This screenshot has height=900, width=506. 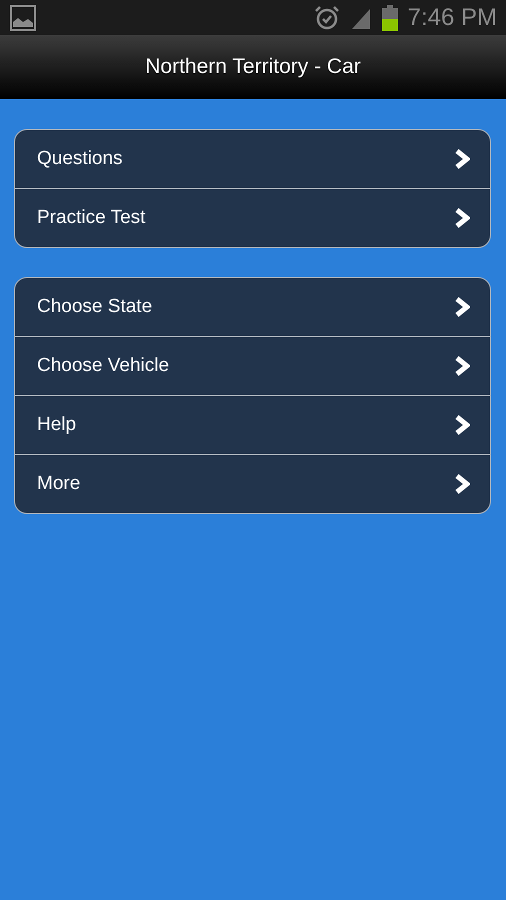 I want to click on menu-item: Choose State, so click(x=252, y=307).